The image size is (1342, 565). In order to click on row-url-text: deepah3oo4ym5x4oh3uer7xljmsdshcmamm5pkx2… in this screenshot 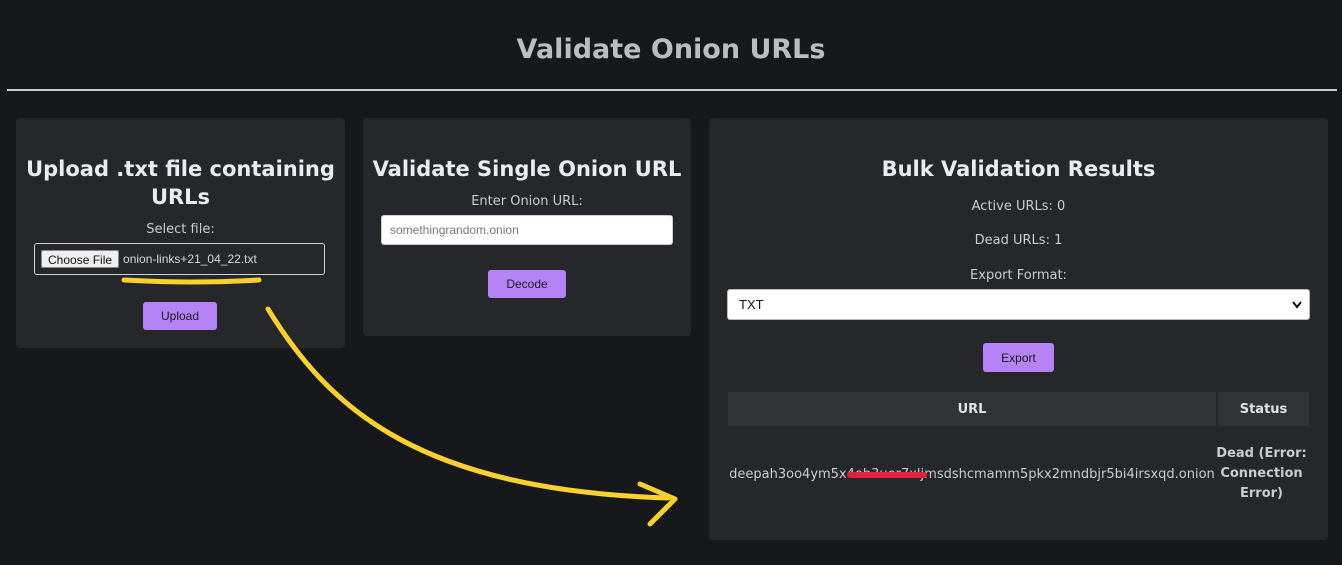, I will do `click(972, 474)`.